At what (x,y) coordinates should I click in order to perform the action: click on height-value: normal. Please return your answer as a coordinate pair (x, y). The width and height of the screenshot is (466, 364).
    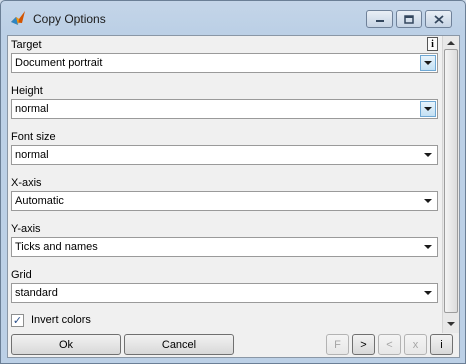
    Looking at the image, I should click on (32, 109).